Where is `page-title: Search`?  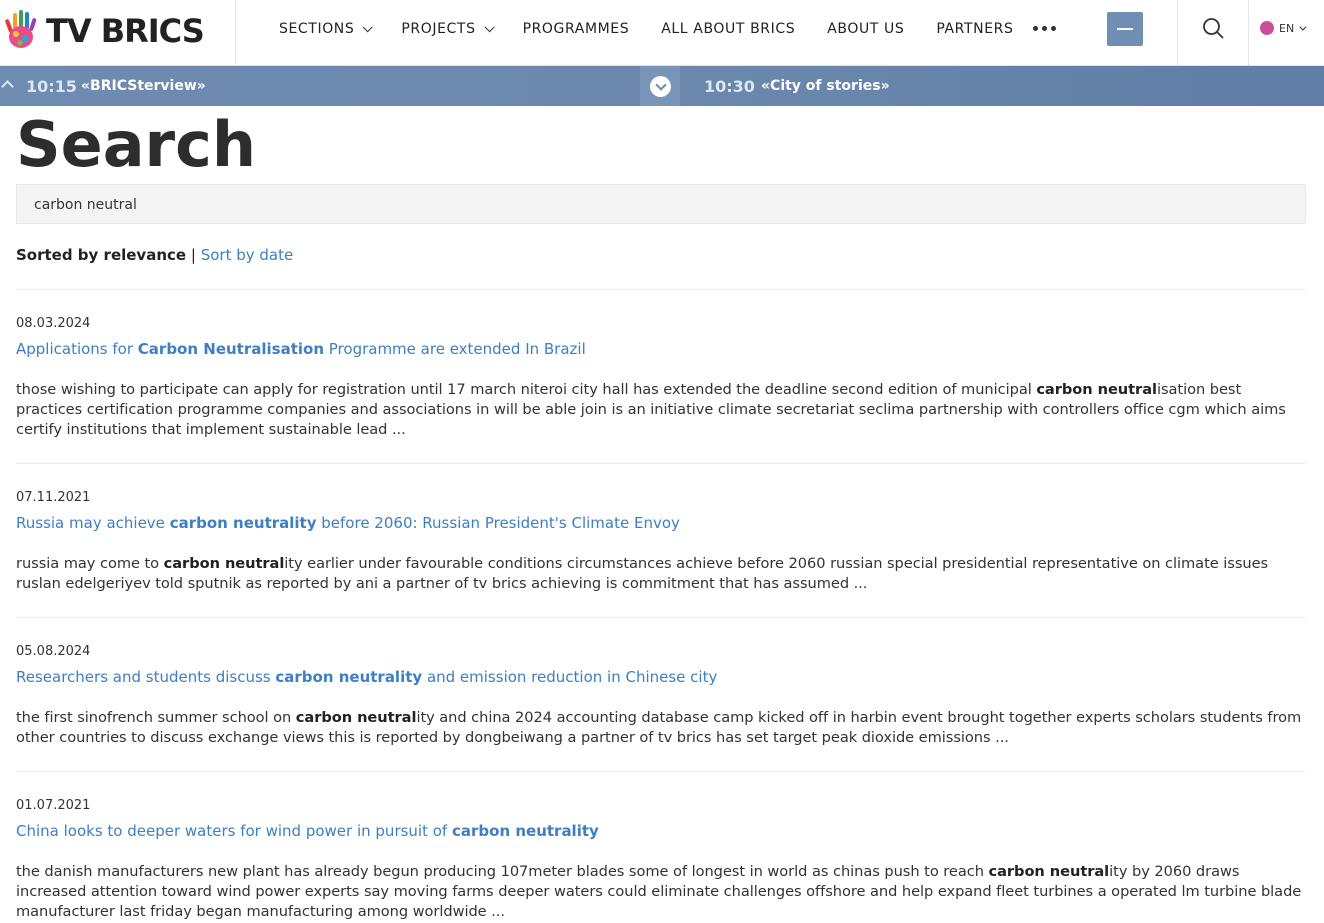 page-title: Search is located at coordinates (136, 144).